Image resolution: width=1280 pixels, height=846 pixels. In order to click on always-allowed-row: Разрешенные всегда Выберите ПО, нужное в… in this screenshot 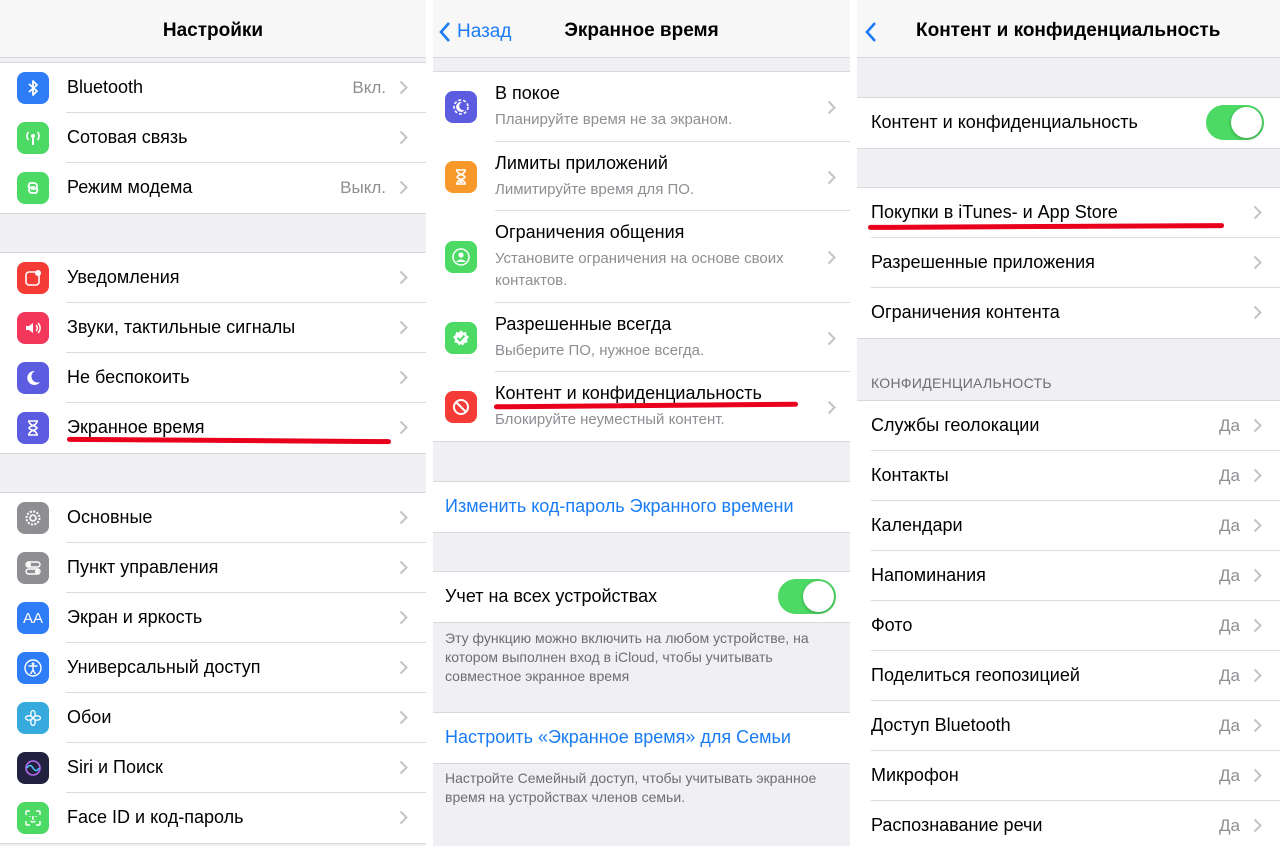, I will do `click(641, 337)`.